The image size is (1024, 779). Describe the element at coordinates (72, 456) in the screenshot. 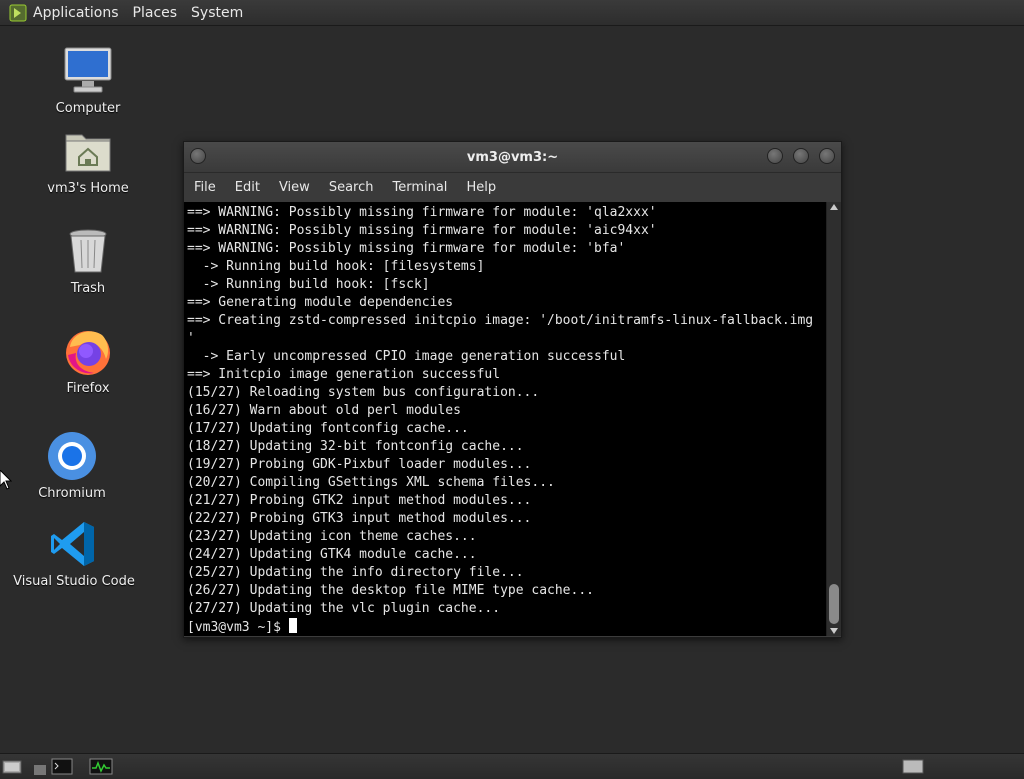

I see `chromium-icon` at that location.